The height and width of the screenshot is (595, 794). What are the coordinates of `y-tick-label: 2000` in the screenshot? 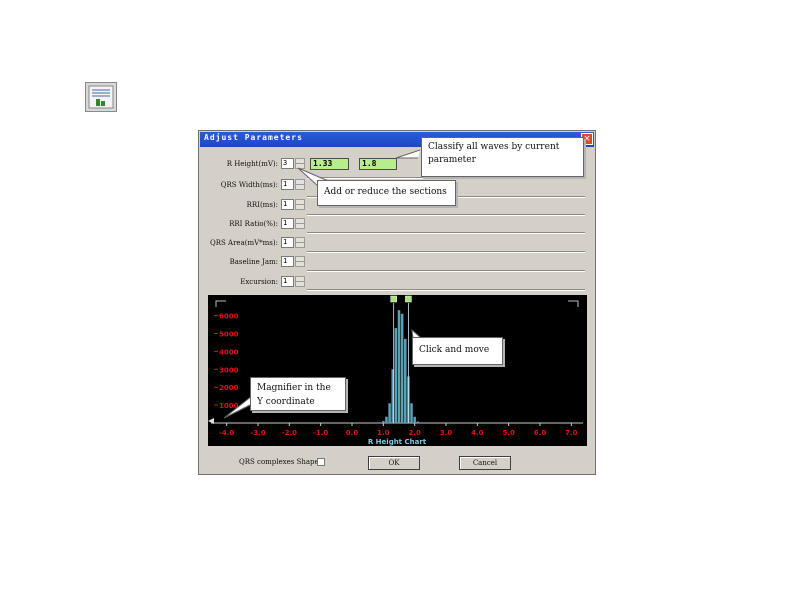 It's located at (229, 388).